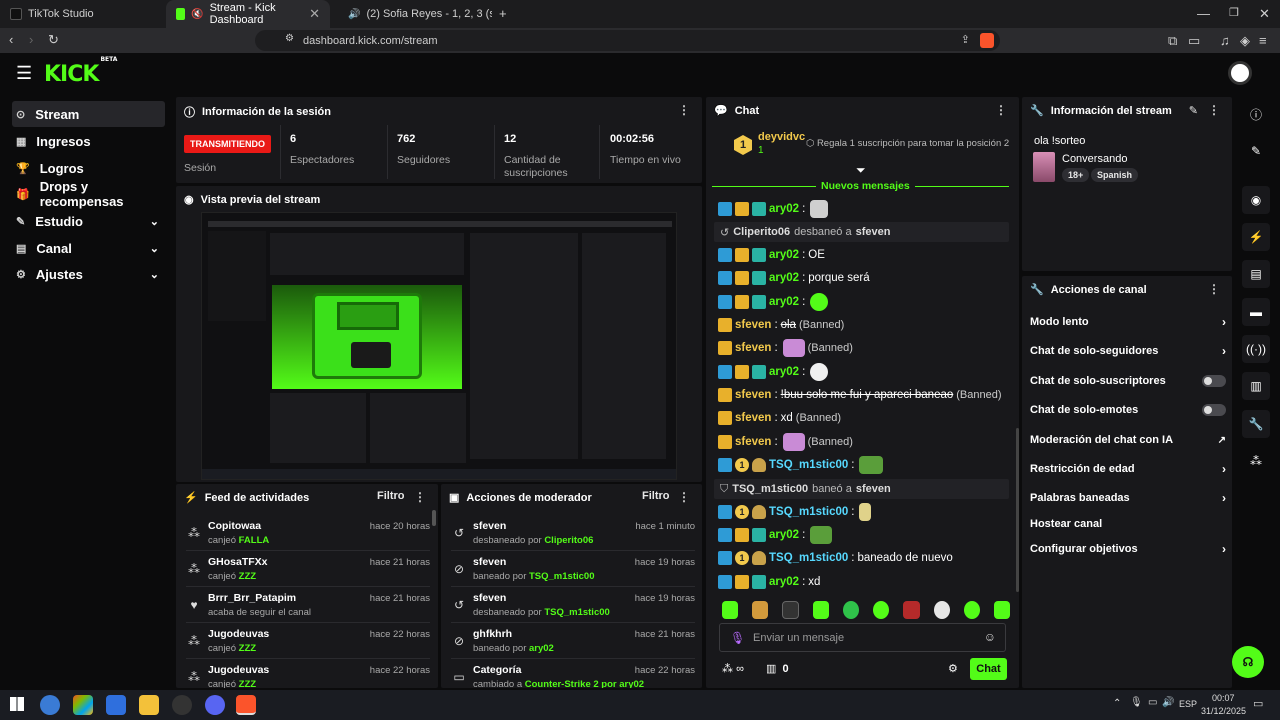 The image size is (1280, 720). I want to click on host-channel-row: Hostear canal, so click(1128, 524).